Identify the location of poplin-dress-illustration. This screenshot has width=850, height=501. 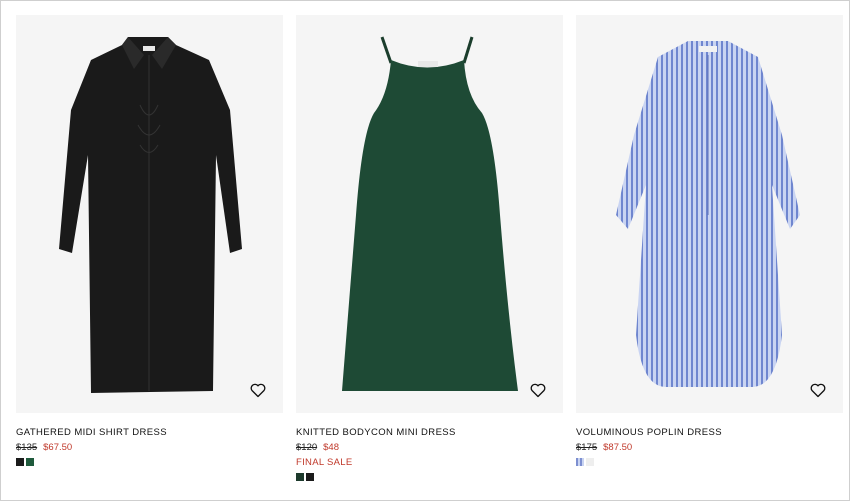
(708, 214).